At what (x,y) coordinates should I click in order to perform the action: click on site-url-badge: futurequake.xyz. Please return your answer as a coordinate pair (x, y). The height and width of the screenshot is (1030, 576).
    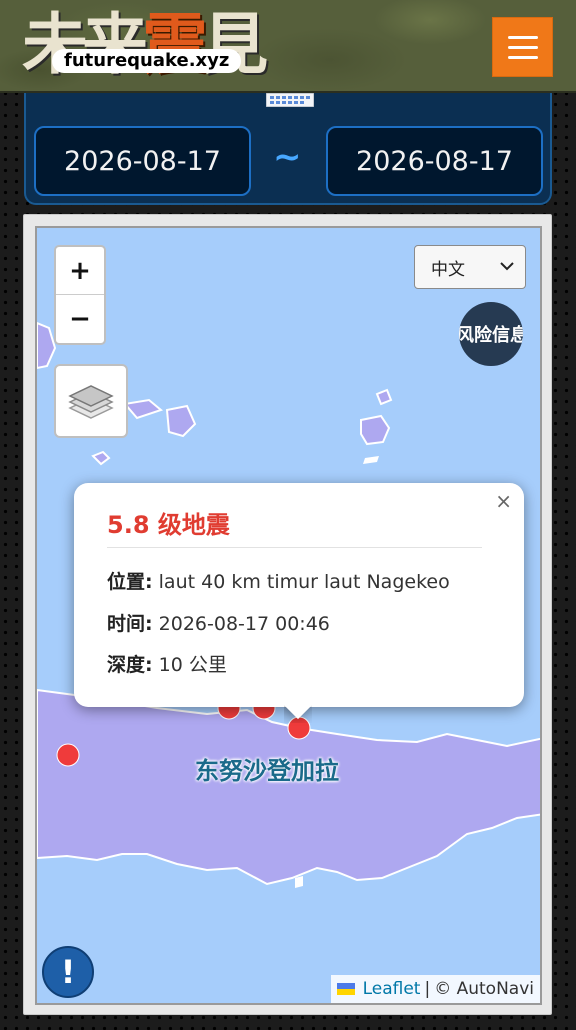
    Looking at the image, I should click on (147, 61).